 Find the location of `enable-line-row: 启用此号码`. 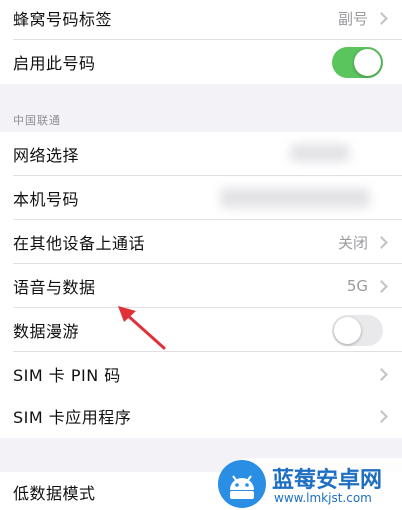

enable-line-row: 启用此号码 is located at coordinates (201, 62).